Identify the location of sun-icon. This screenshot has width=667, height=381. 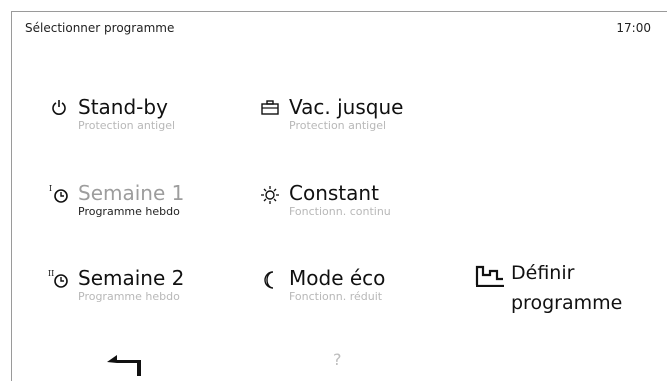
(270, 193).